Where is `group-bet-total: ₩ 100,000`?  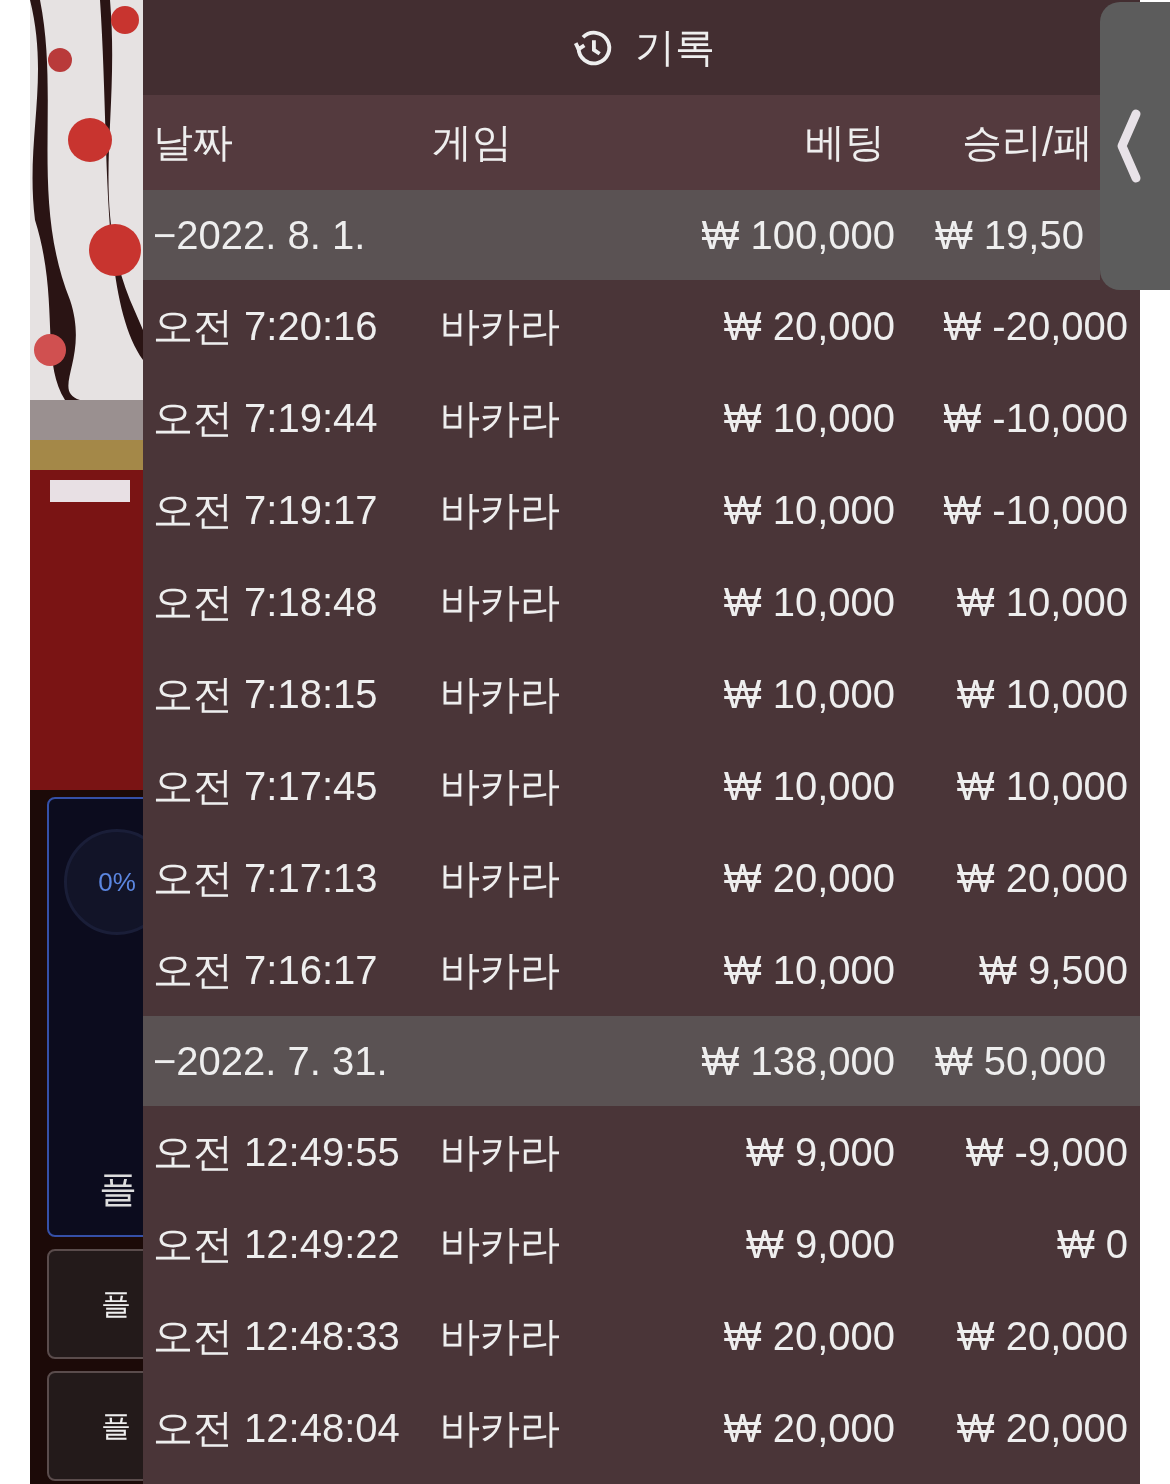
group-bet-total: ₩ 100,000 is located at coordinates (797, 235).